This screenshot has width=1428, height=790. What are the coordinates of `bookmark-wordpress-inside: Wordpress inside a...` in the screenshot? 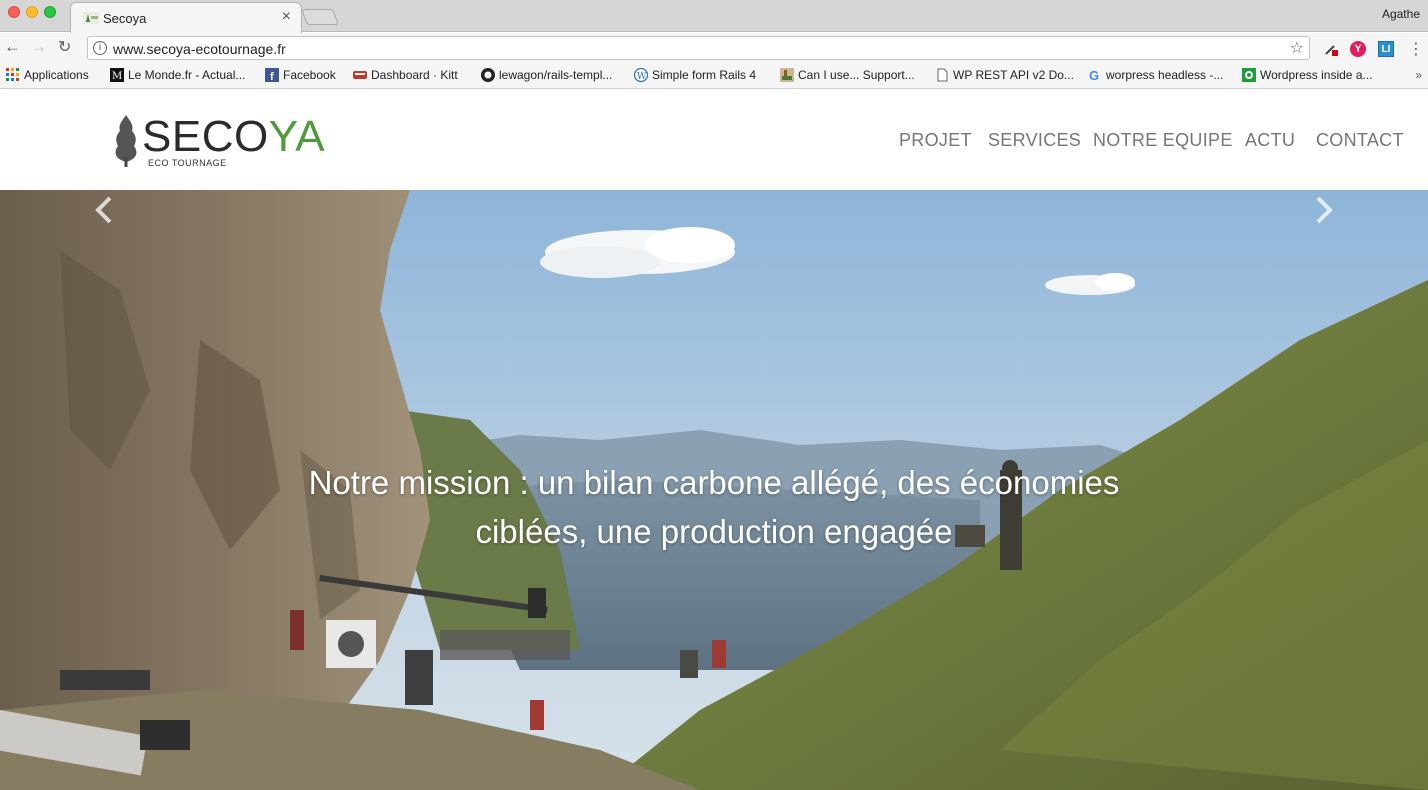 It's located at (1307, 75).